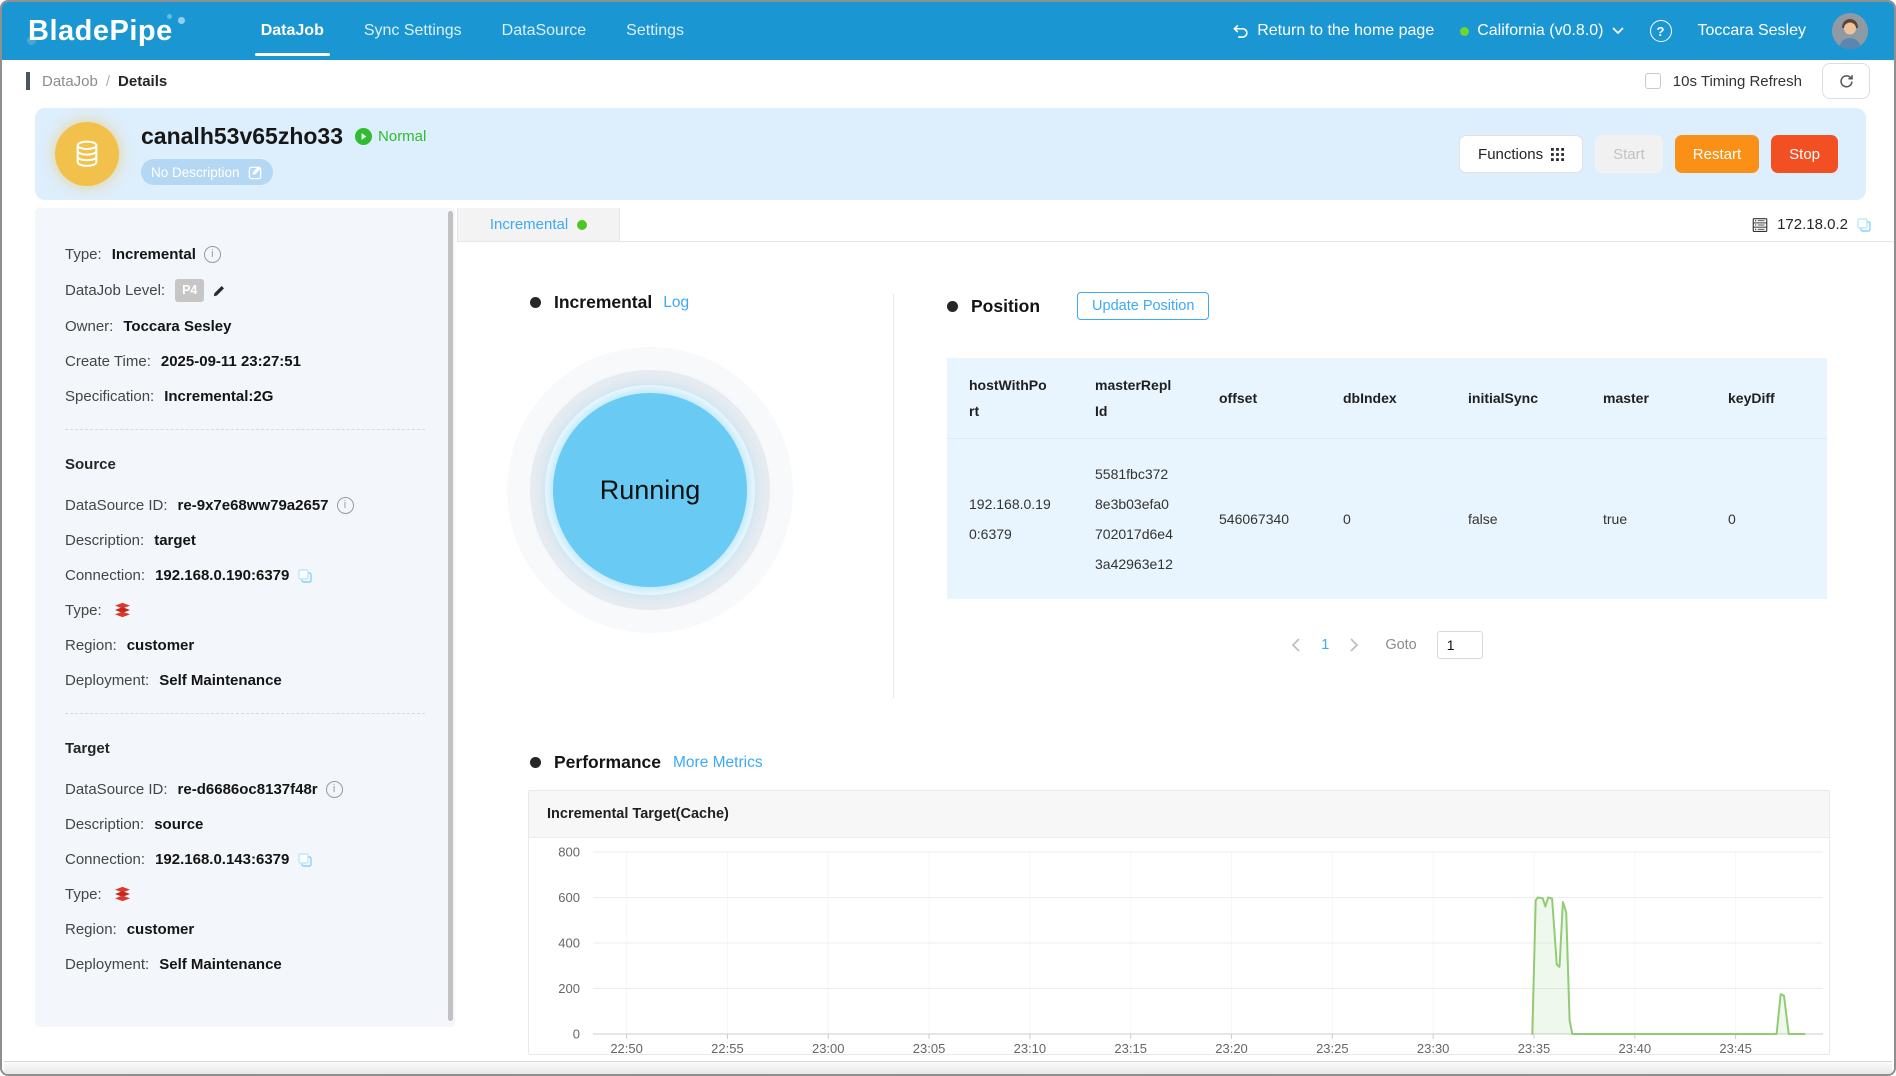 The height and width of the screenshot is (1076, 1896). I want to click on incremental-heading: Incremental, so click(603, 302).